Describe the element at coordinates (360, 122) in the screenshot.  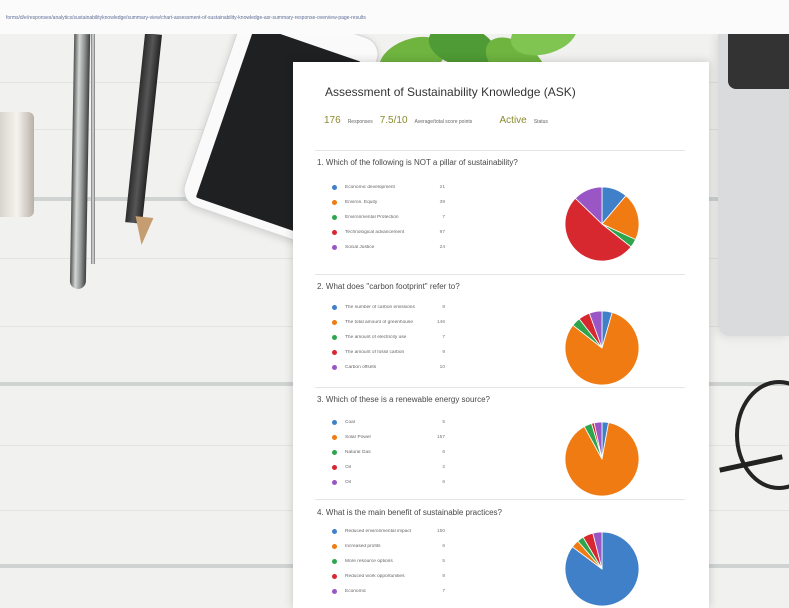
I see `responses-label: Responses` at that location.